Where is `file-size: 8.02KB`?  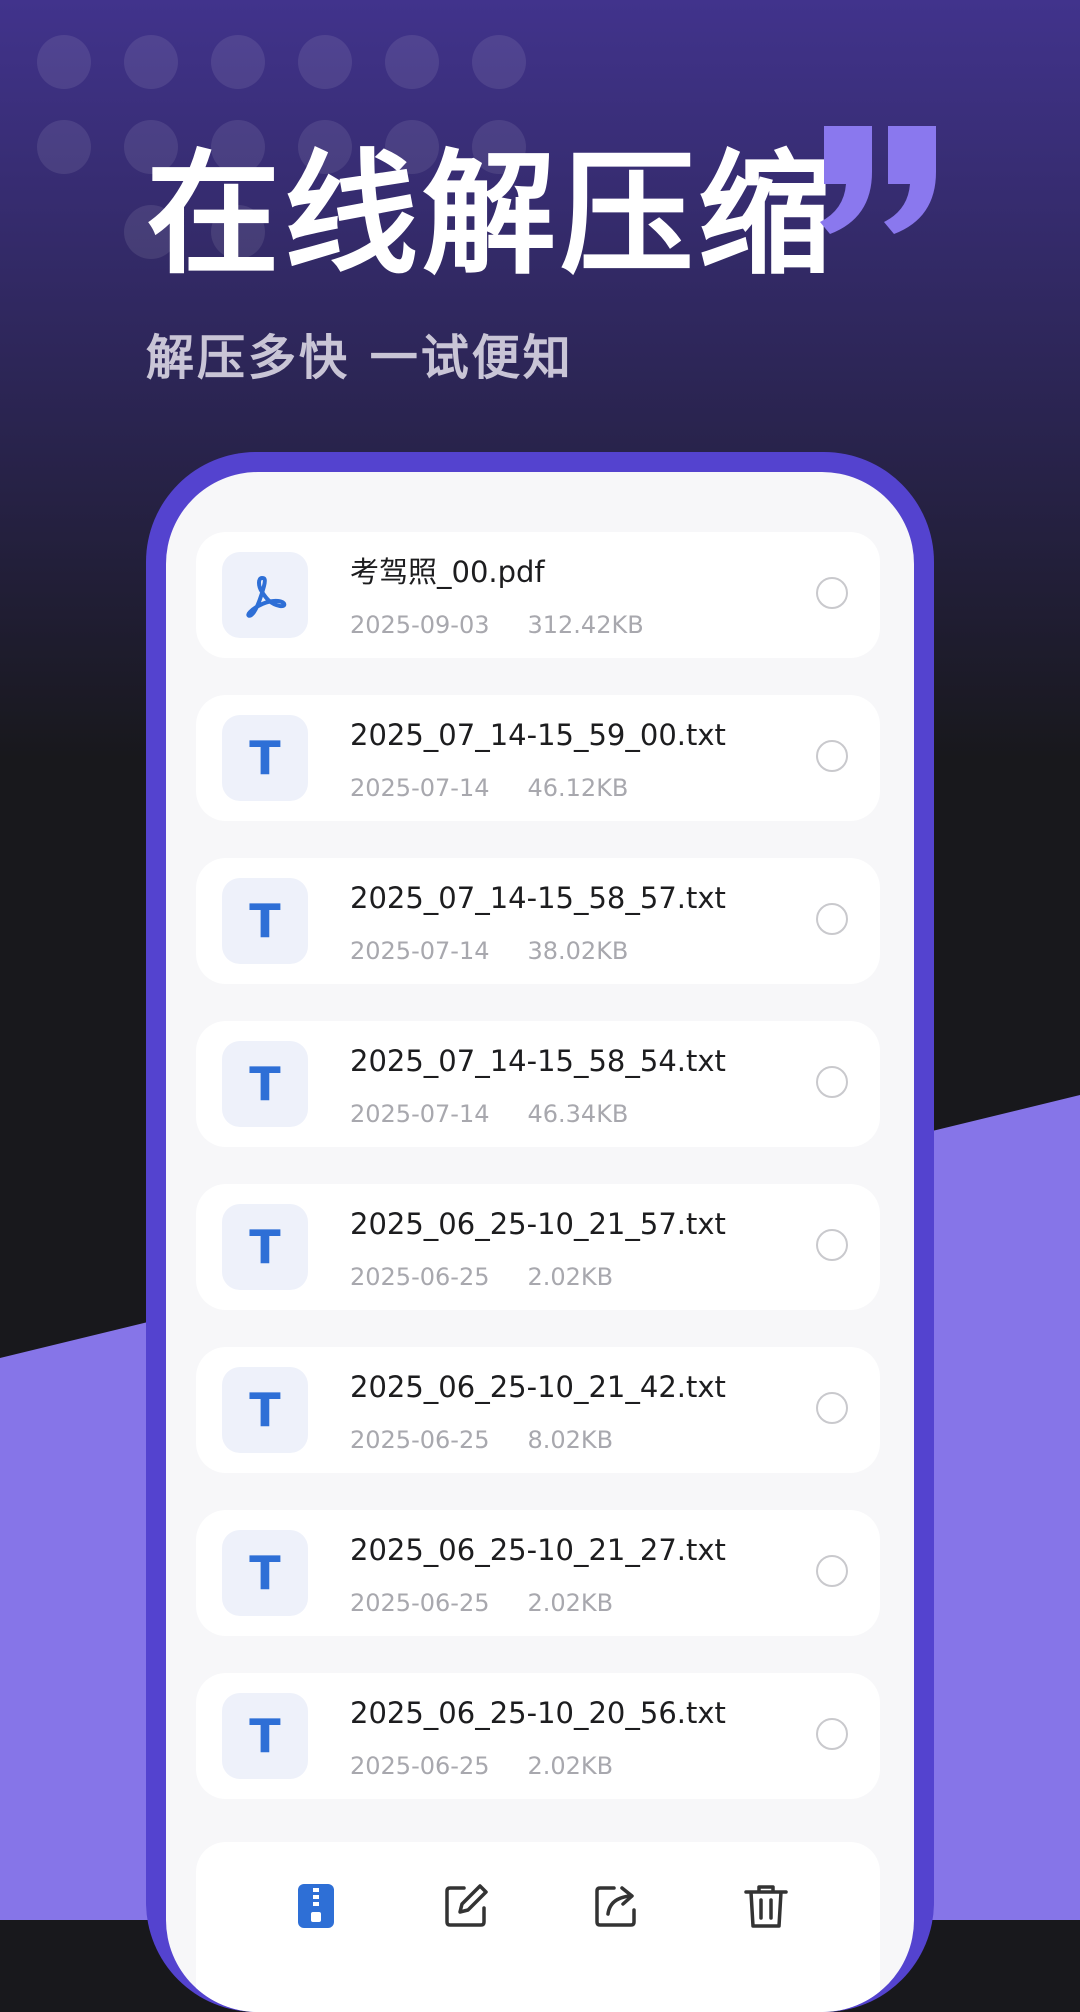 file-size: 8.02KB is located at coordinates (570, 1440).